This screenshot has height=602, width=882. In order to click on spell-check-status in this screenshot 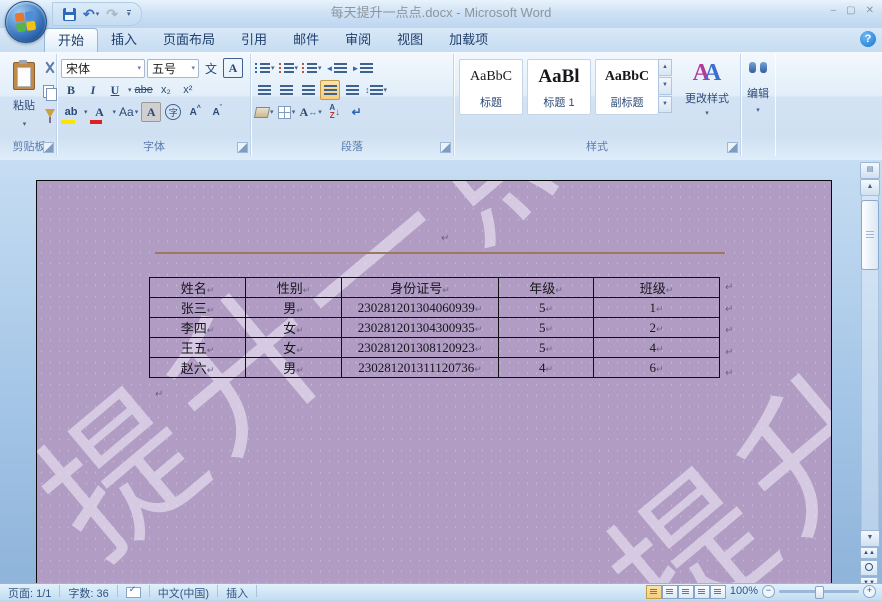, I will do `click(133, 593)`.